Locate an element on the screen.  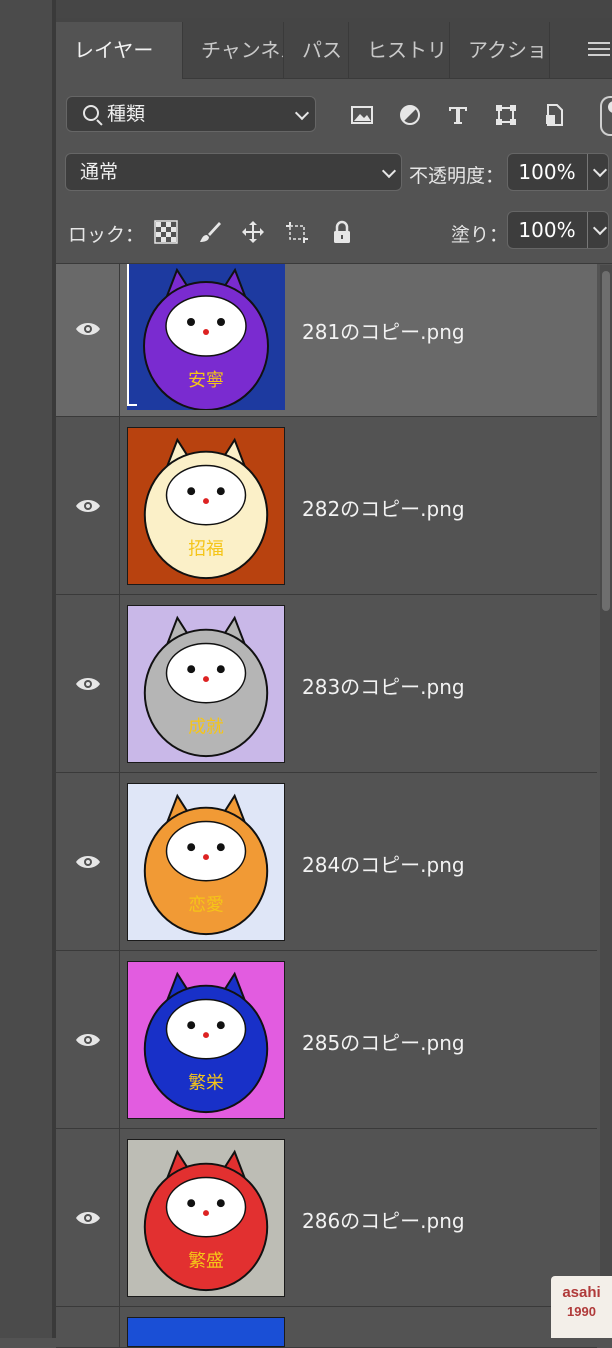
thumbnail-caption: 安寧 is located at coordinates (206, 380).